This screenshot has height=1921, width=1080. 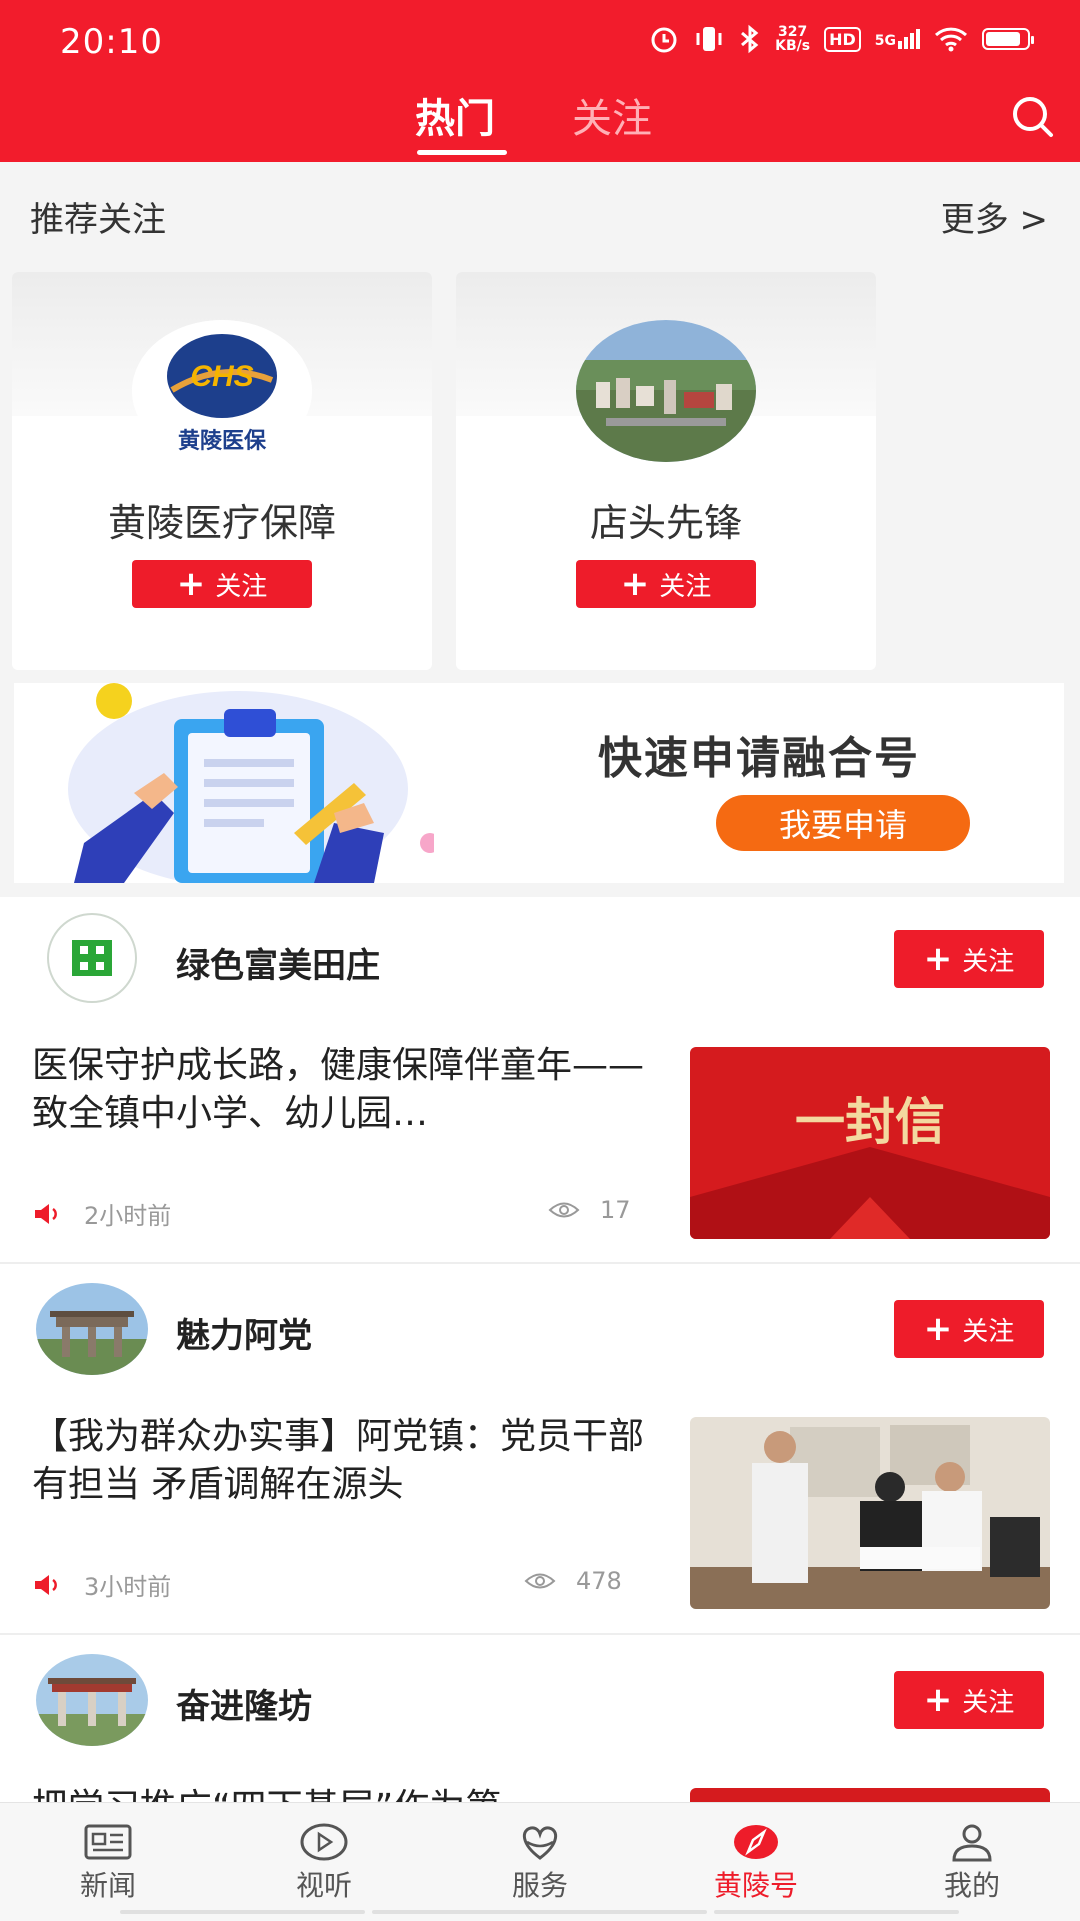 I want to click on nav-item-video: 视听, so click(x=324, y=1863).